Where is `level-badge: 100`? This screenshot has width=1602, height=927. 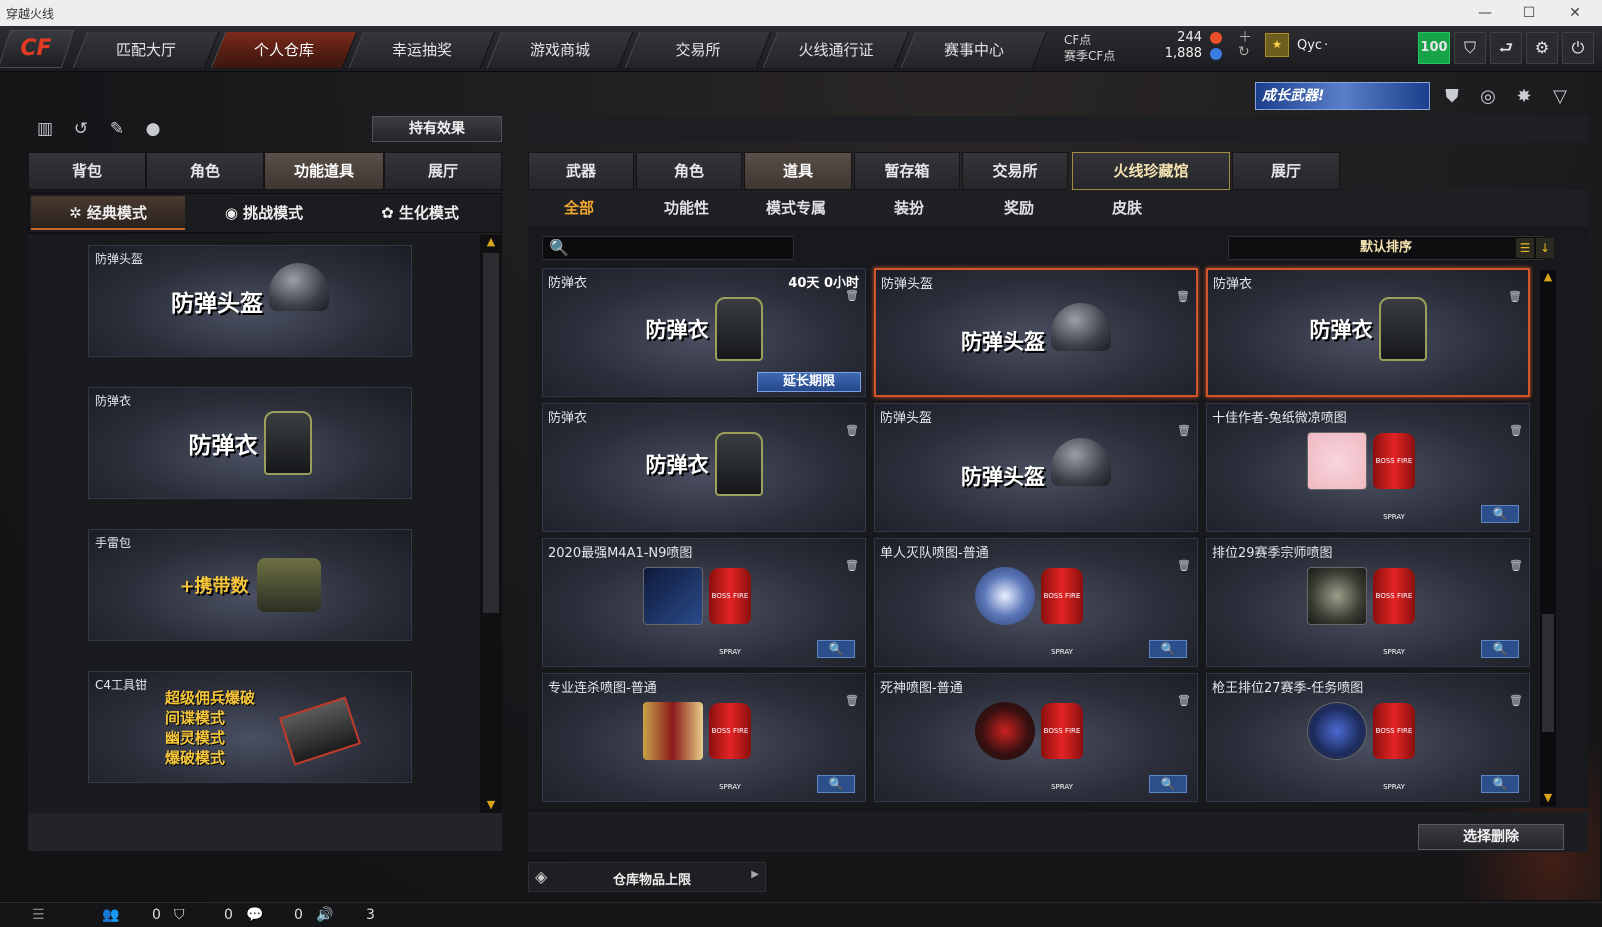
level-badge: 100 is located at coordinates (1434, 48).